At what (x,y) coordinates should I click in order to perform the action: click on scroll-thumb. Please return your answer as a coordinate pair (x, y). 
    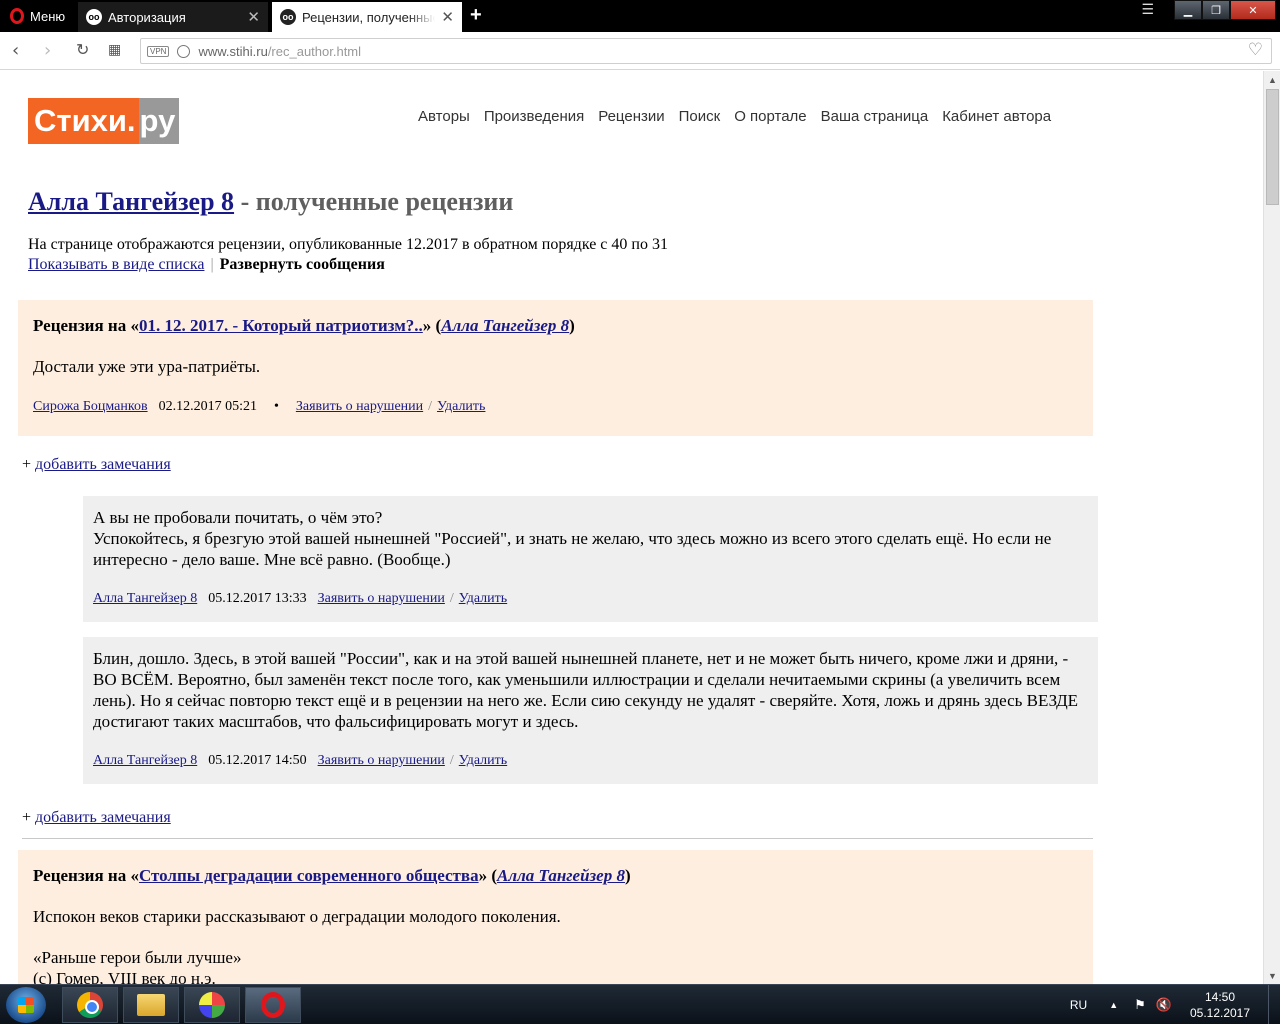
    Looking at the image, I should click on (1272, 147).